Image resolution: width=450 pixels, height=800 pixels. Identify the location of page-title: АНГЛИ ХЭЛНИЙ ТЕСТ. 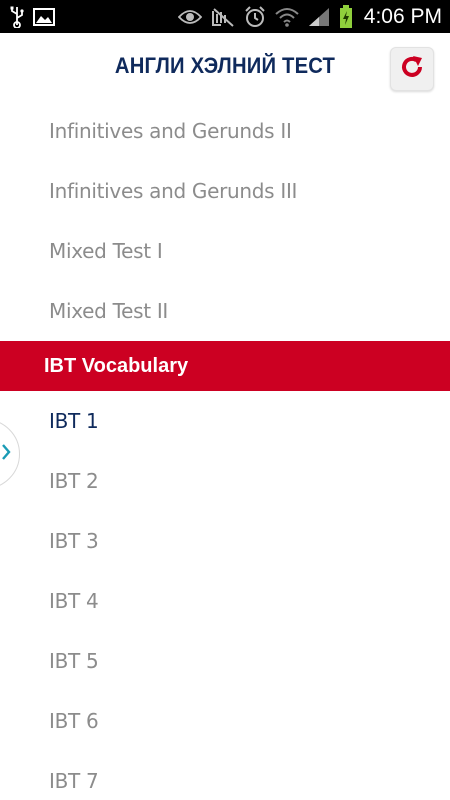
(225, 65).